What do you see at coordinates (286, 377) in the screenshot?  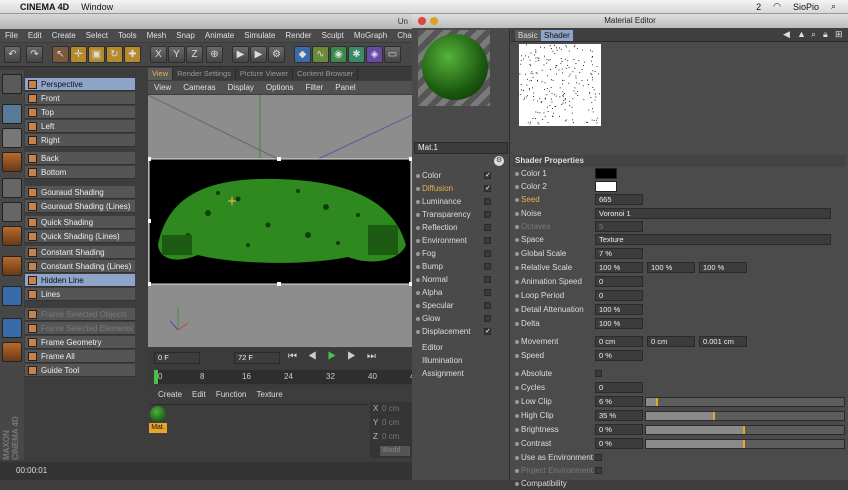 I see `timeline-ruler: 081624324048` at bounding box center [286, 377].